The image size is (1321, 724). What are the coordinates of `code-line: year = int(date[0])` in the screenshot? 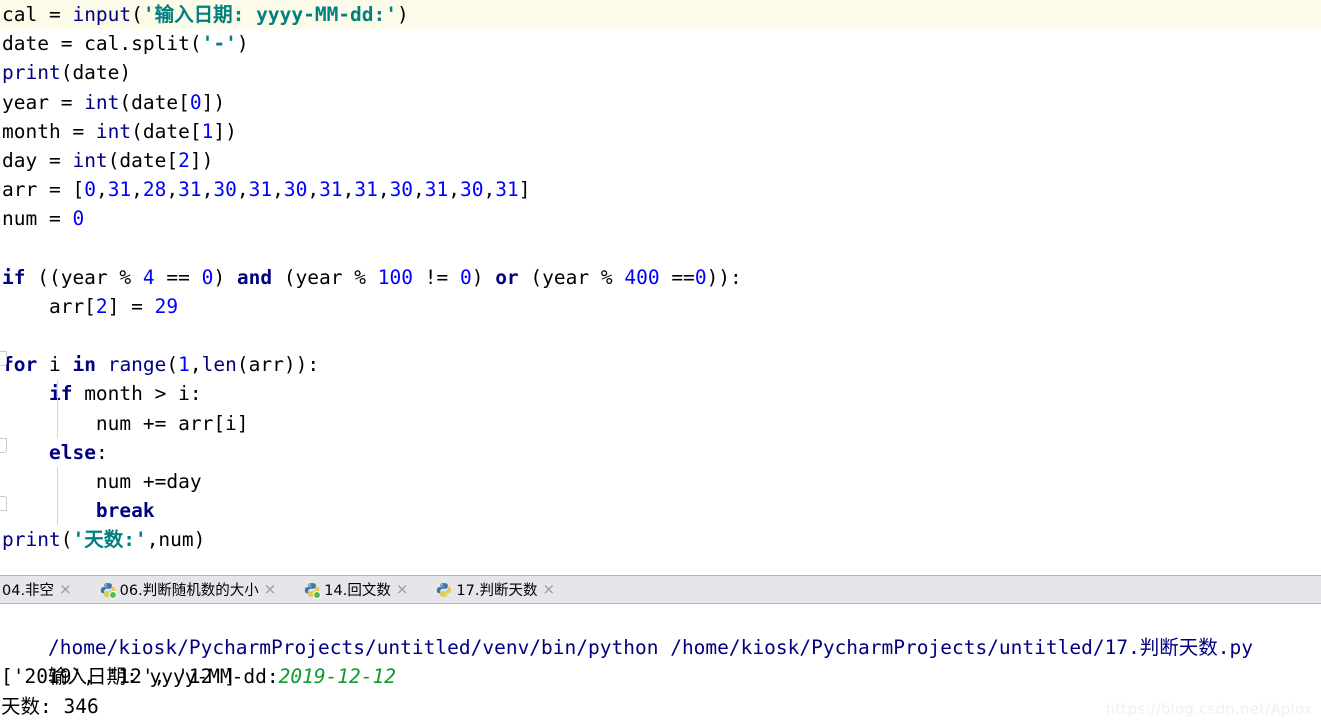 It's located at (660, 102).